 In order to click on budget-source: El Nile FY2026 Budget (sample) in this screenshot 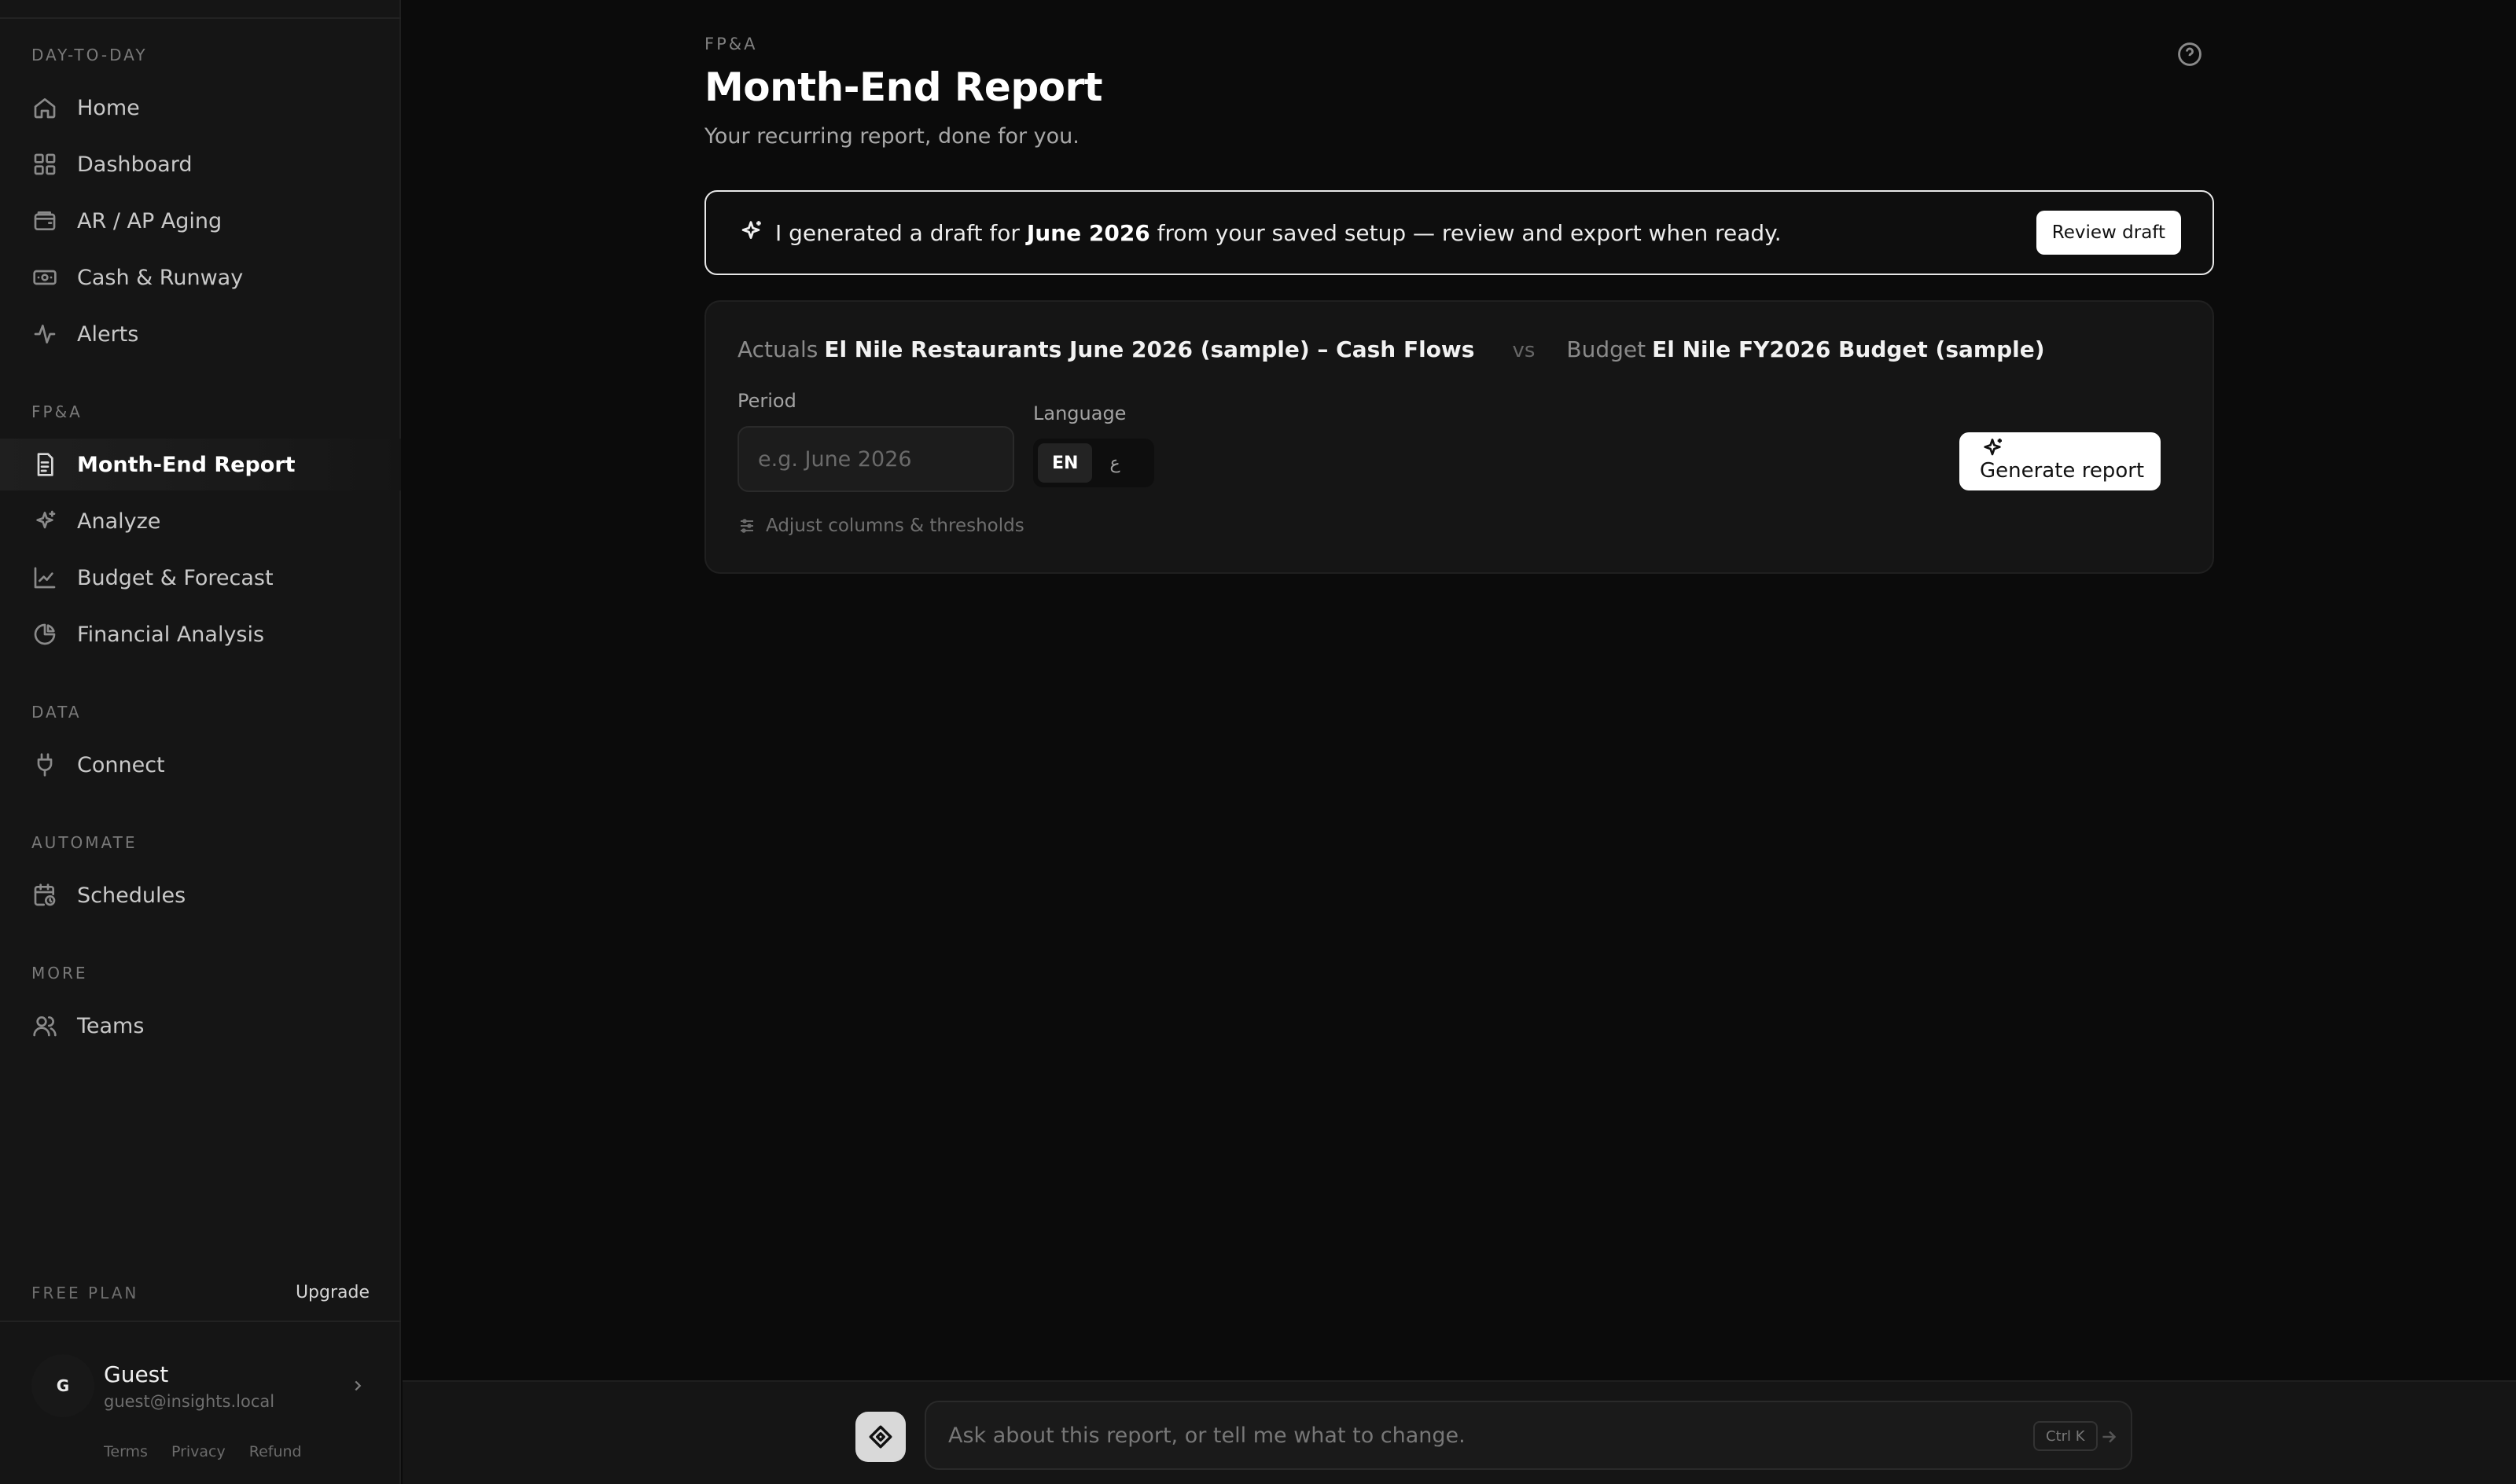, I will do `click(1848, 349)`.